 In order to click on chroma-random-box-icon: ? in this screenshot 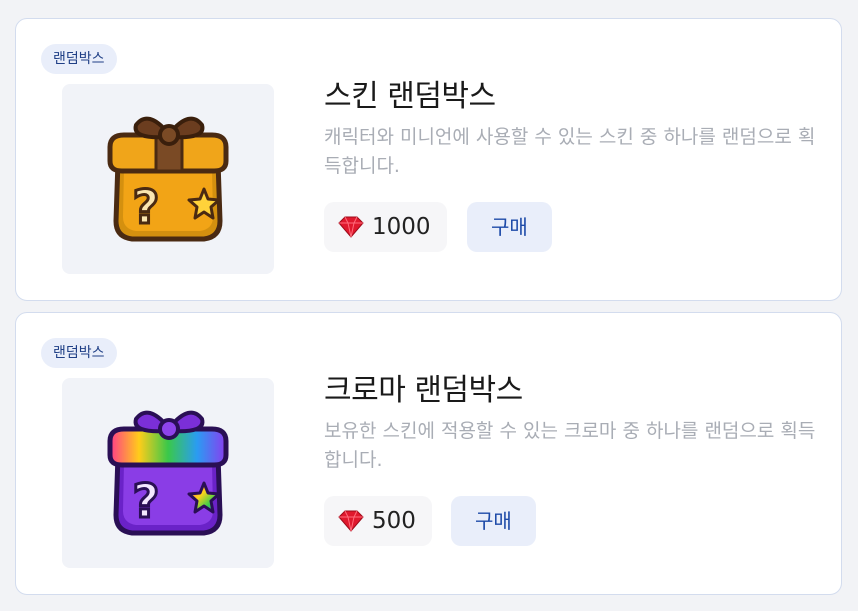, I will do `click(168, 473)`.